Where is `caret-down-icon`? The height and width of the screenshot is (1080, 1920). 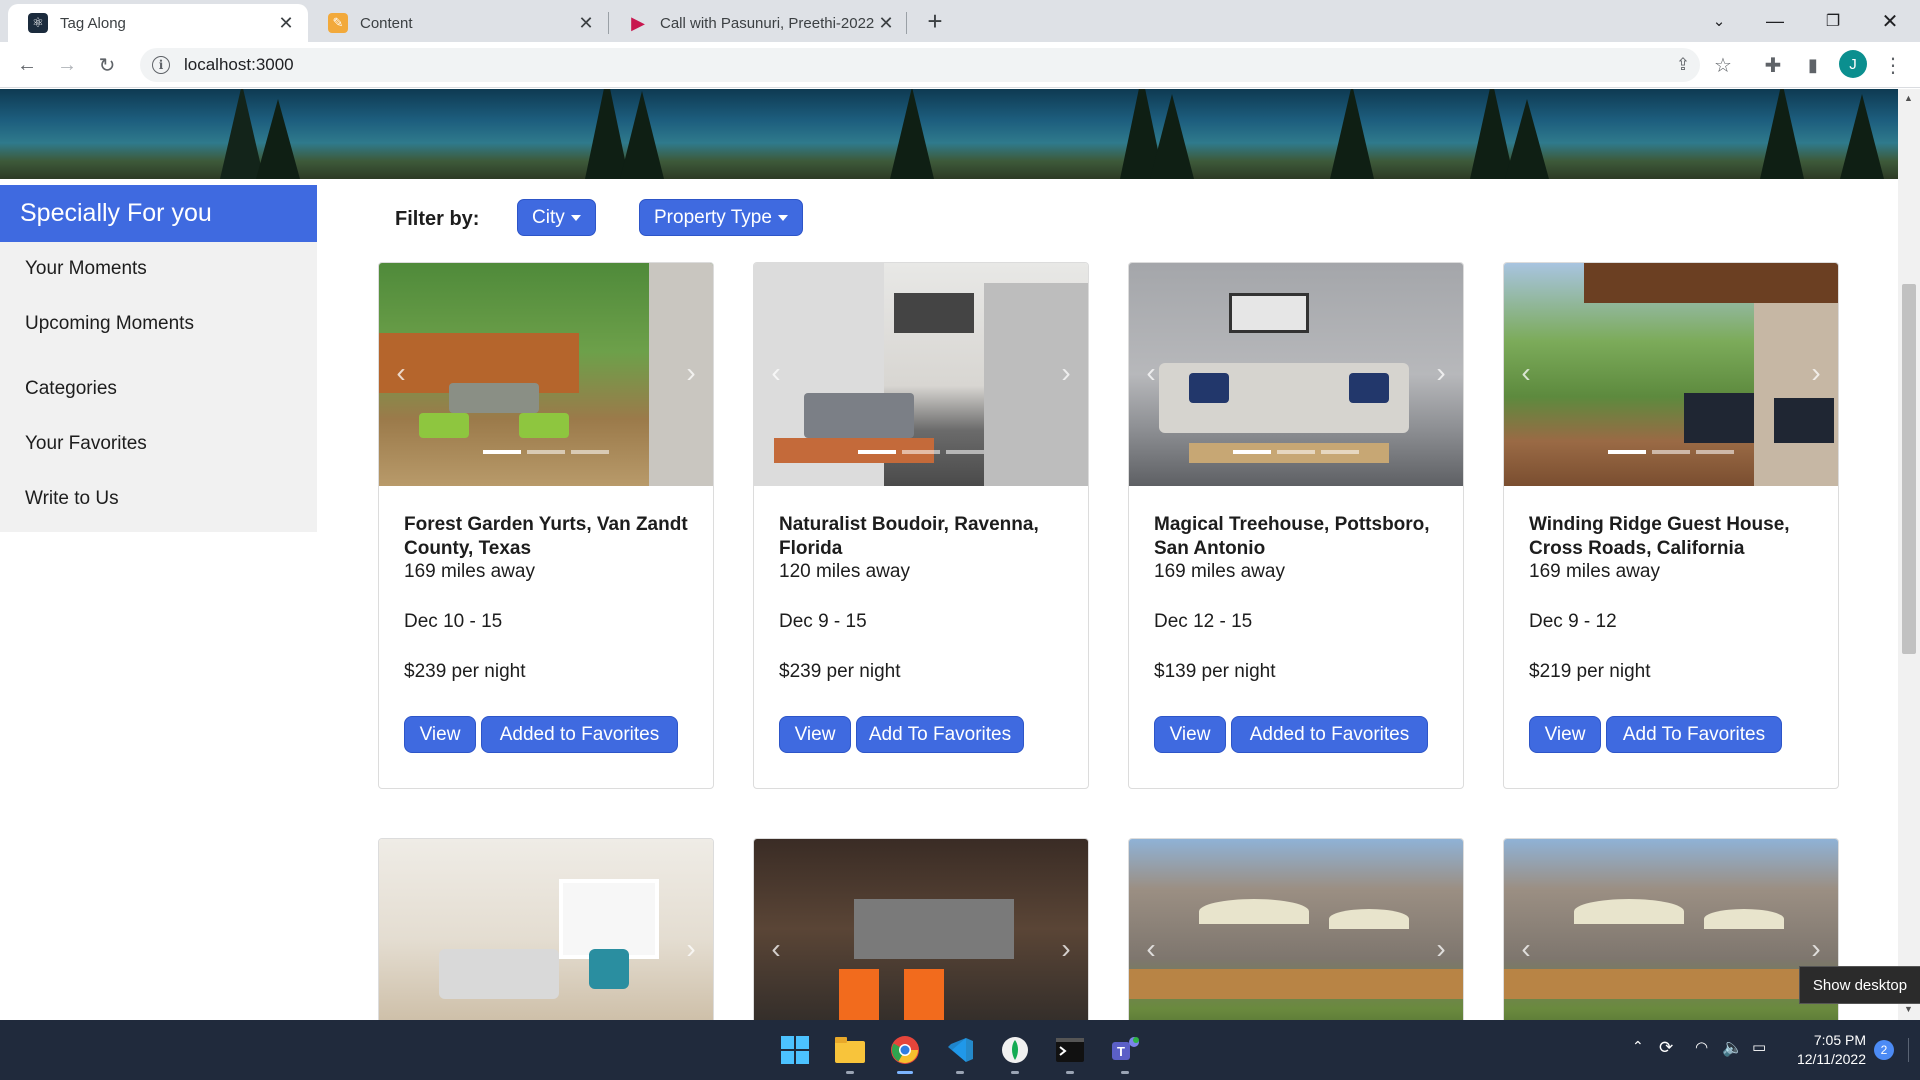
caret-down-icon is located at coordinates (575, 217).